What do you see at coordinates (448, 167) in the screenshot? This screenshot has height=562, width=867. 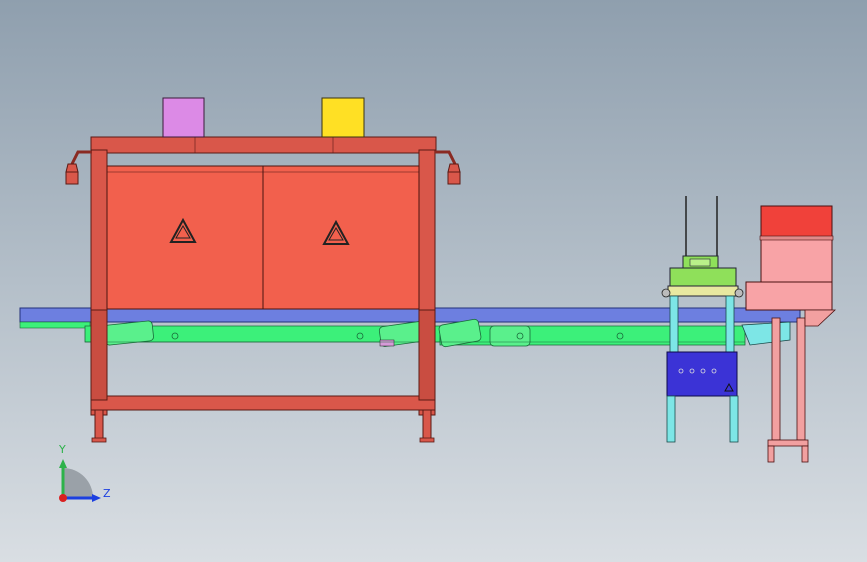 I see `right-lamp` at bounding box center [448, 167].